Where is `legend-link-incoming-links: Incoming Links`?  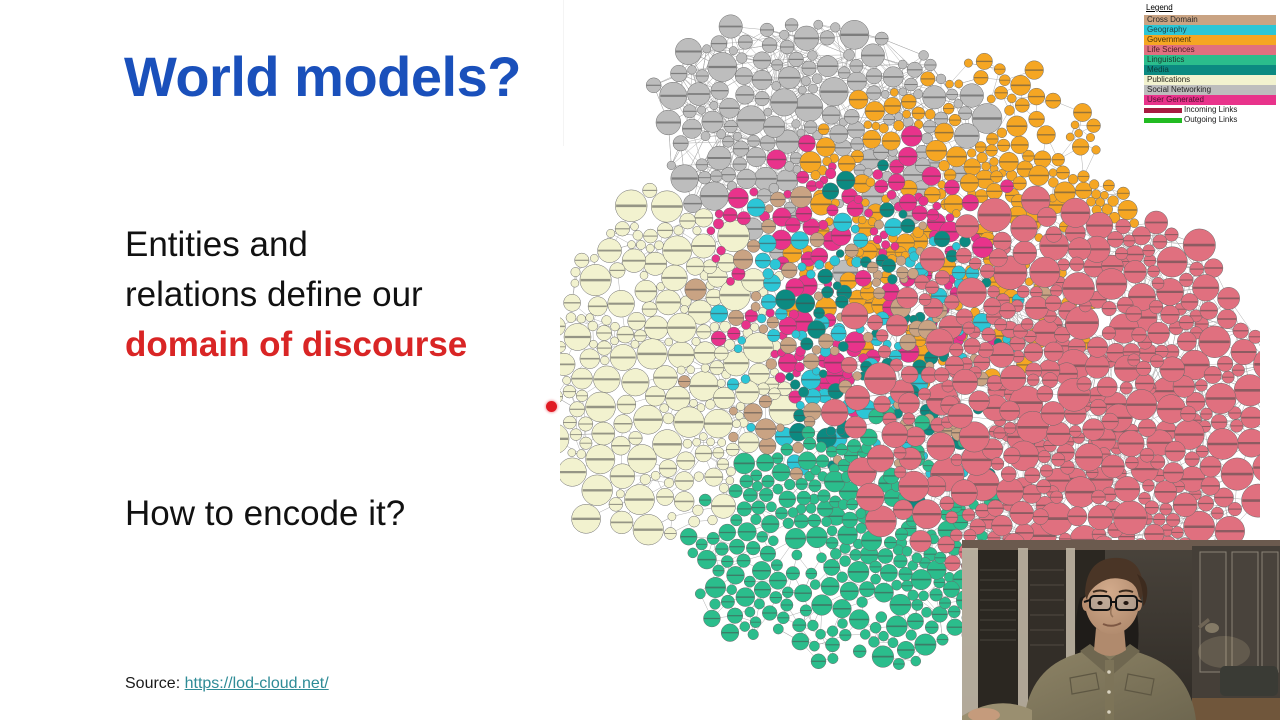
legend-link-incoming-links: Incoming Links is located at coordinates (1210, 110).